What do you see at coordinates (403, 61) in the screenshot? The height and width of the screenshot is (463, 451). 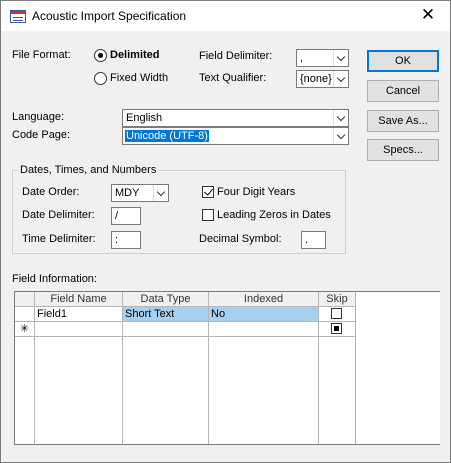 I see `ok-button: OK` at bounding box center [403, 61].